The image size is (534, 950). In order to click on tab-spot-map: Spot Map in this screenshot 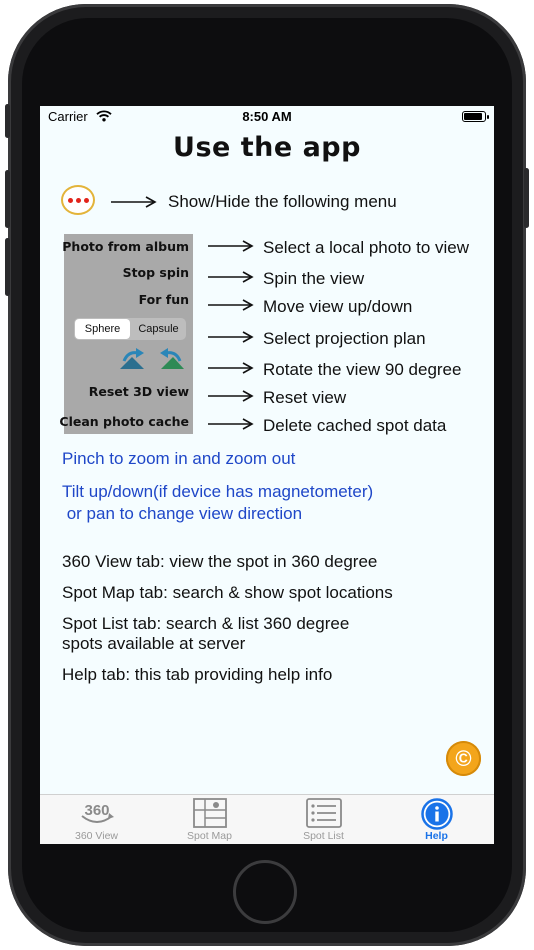, I will do `click(209, 819)`.